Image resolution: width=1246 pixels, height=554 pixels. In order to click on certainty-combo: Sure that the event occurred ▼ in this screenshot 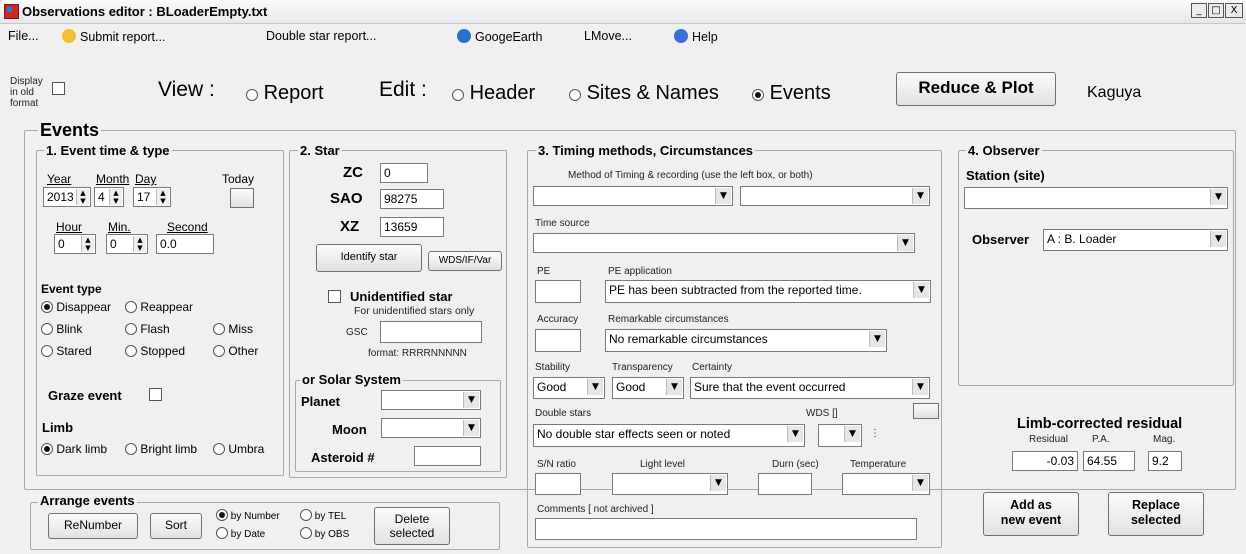, I will do `click(810, 388)`.